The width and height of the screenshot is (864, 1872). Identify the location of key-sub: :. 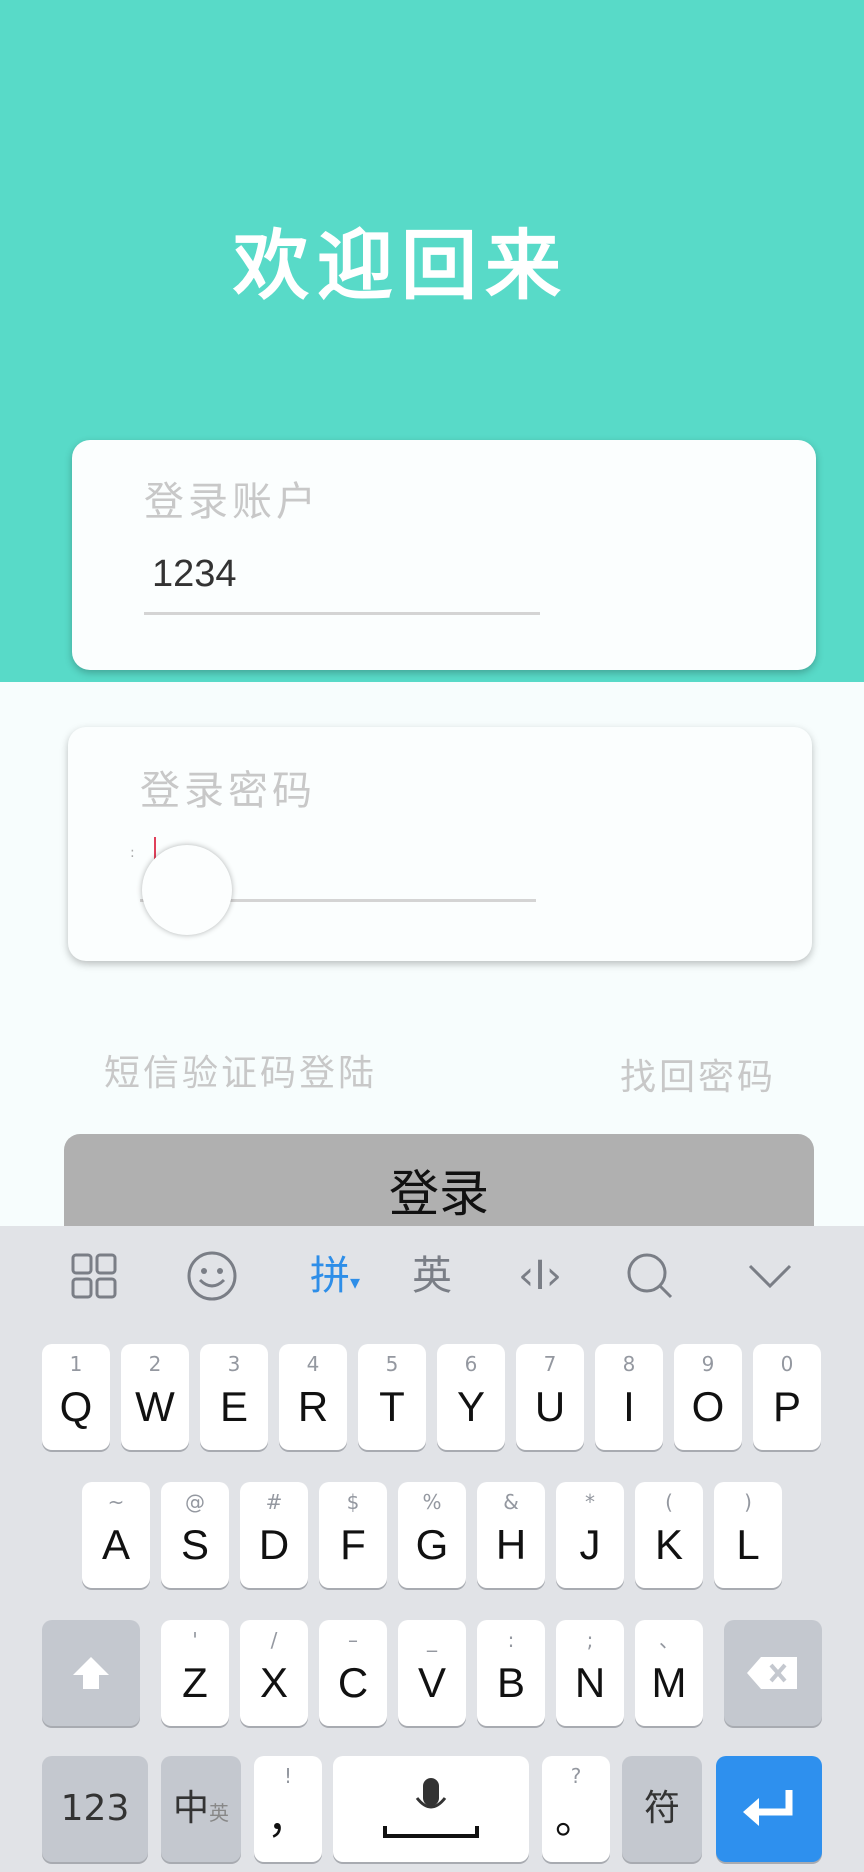
(511, 1640).